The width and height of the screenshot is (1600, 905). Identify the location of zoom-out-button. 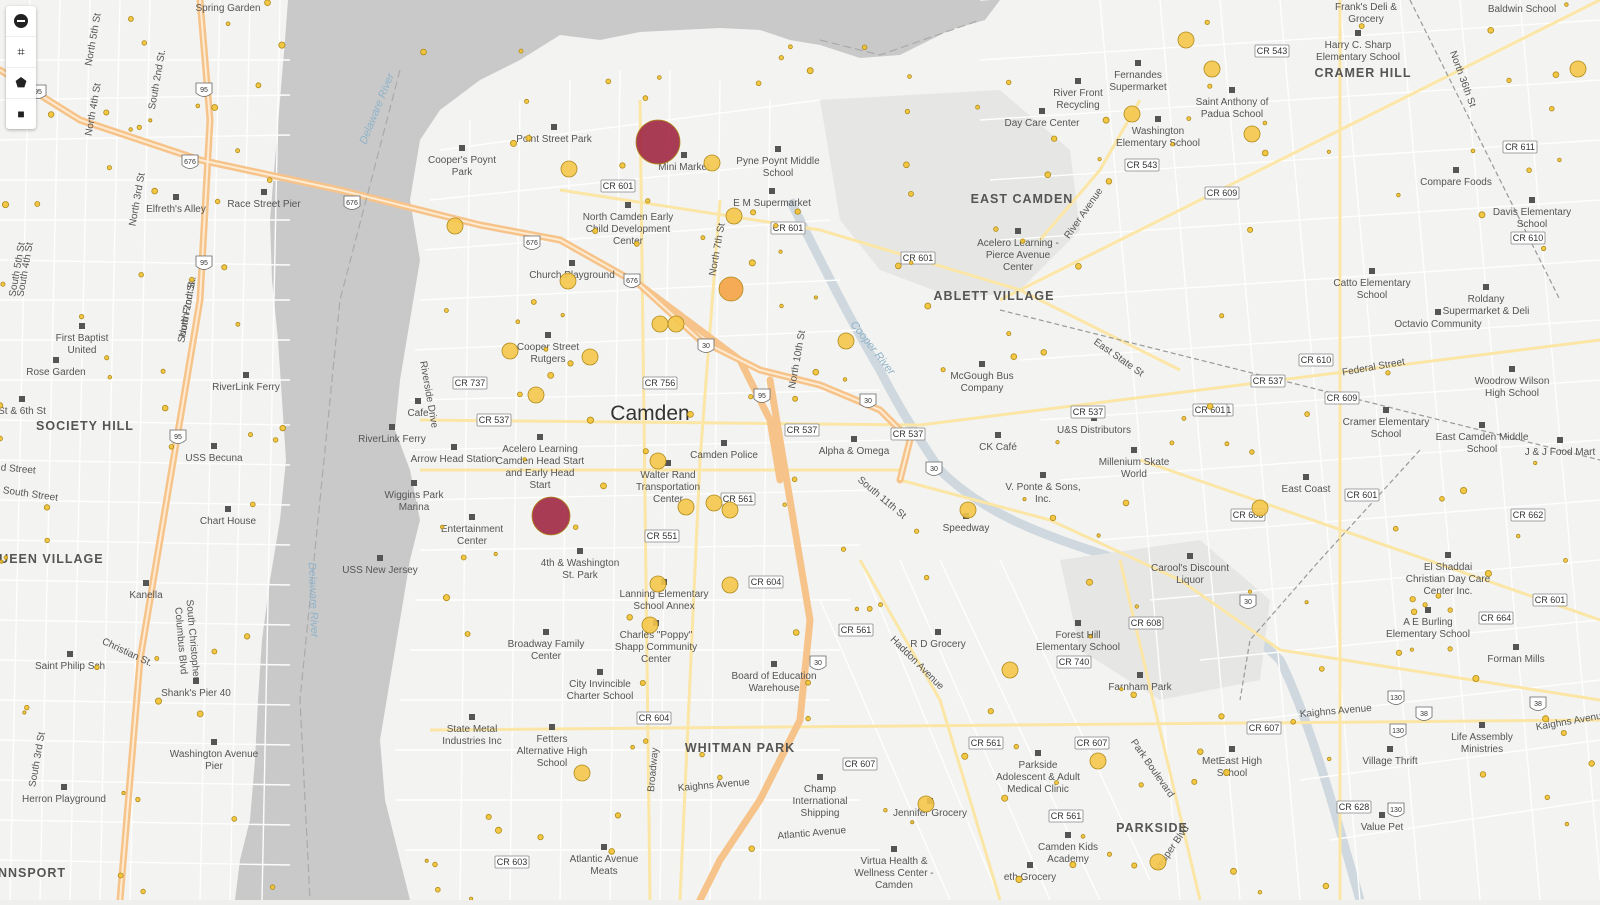
(21, 21).